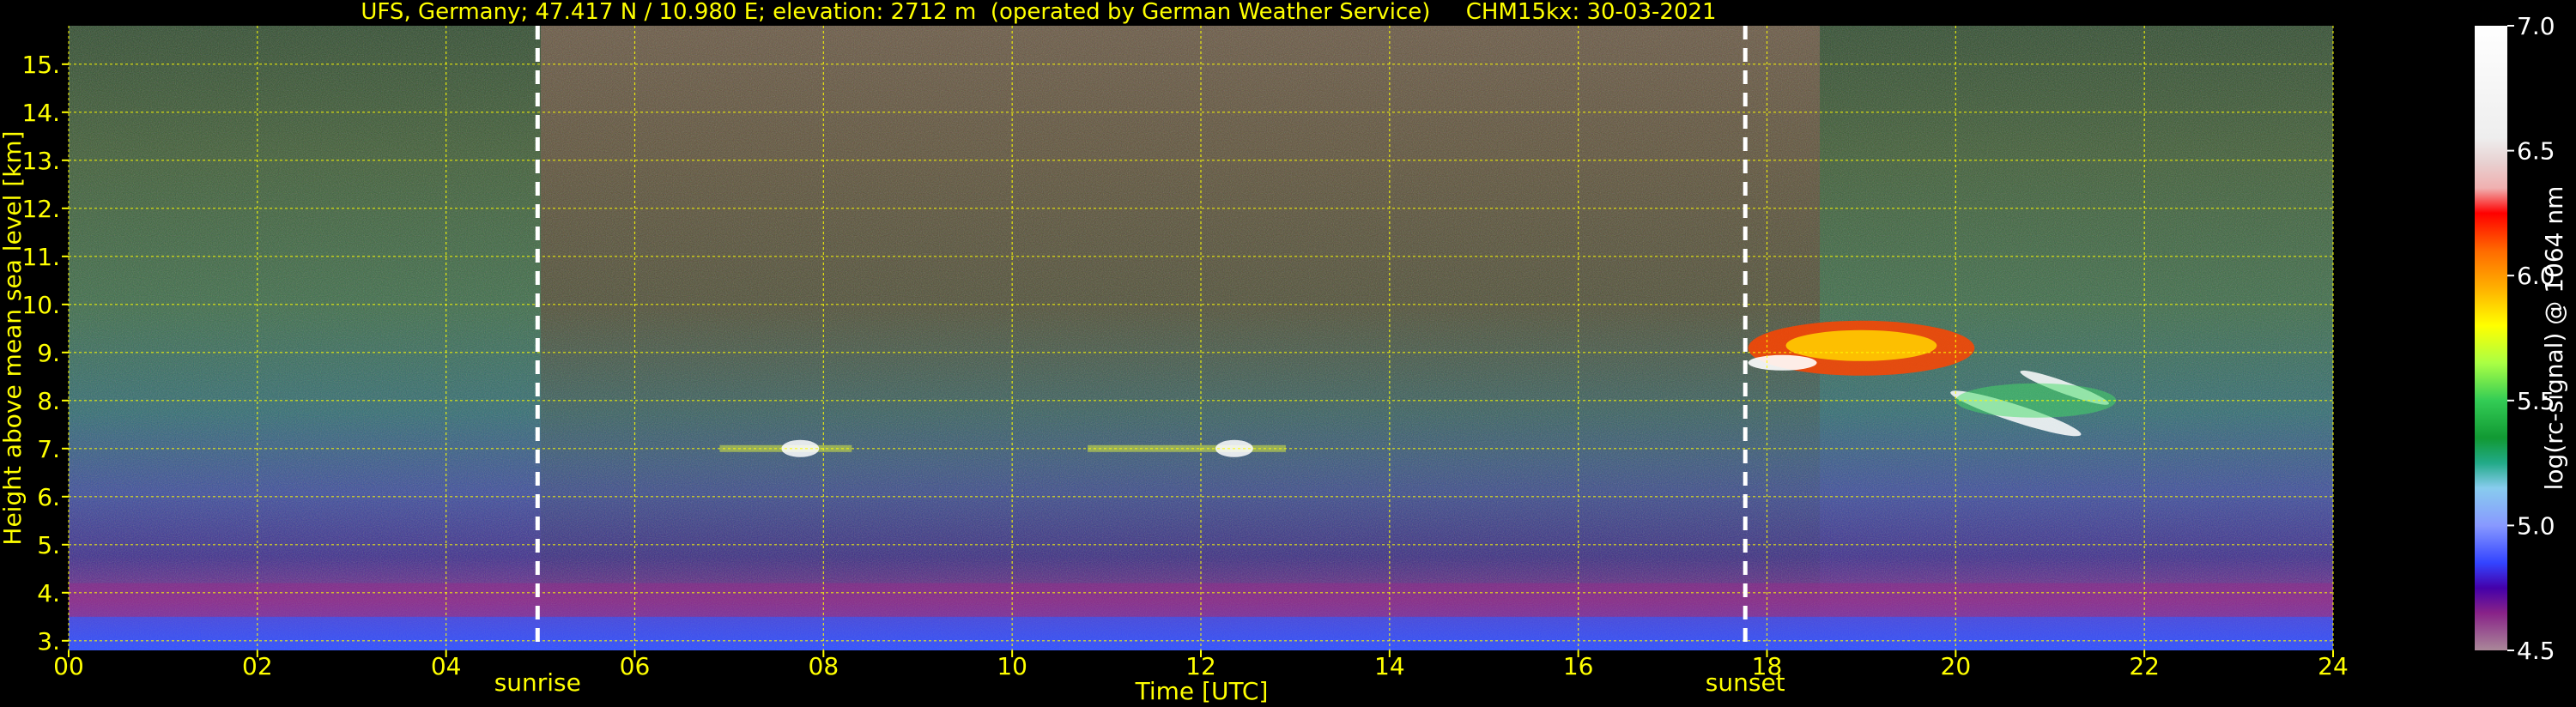 This screenshot has height=707, width=2576. Describe the element at coordinates (1202, 691) in the screenshot. I see `x-axis-label: Time [UTC]` at that location.